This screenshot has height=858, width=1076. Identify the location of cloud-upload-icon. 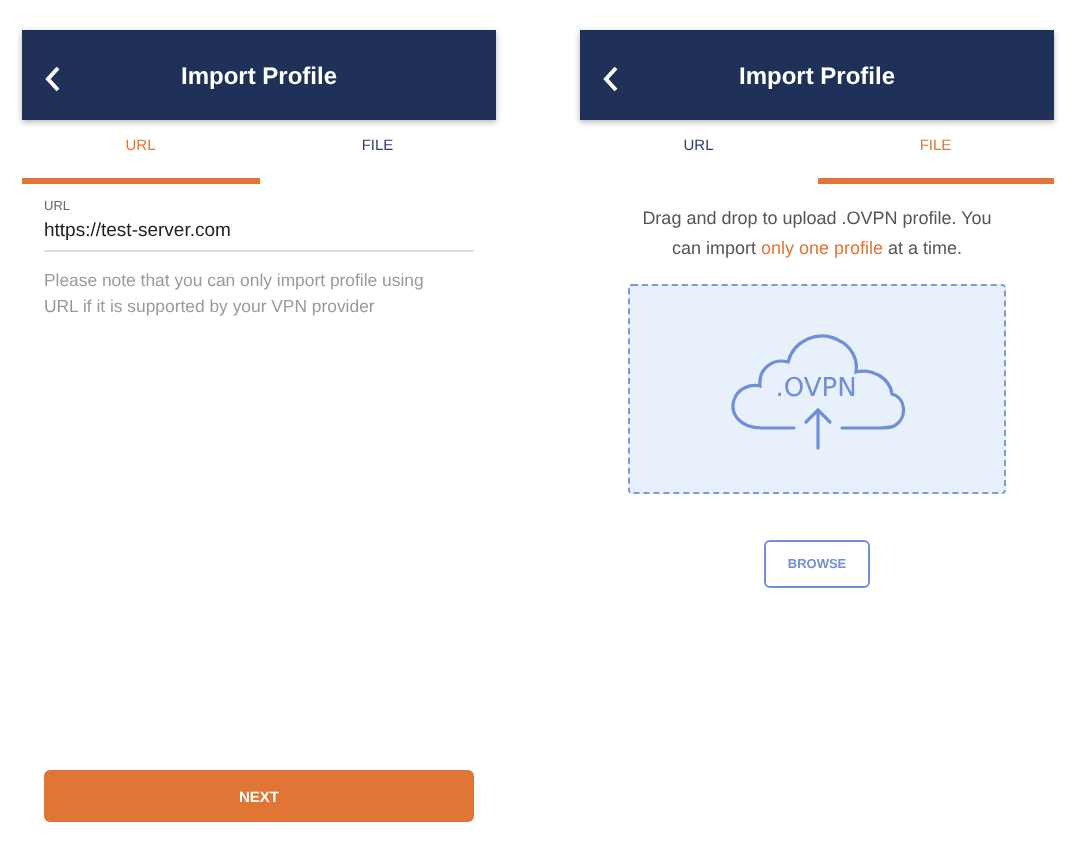
(817, 391).